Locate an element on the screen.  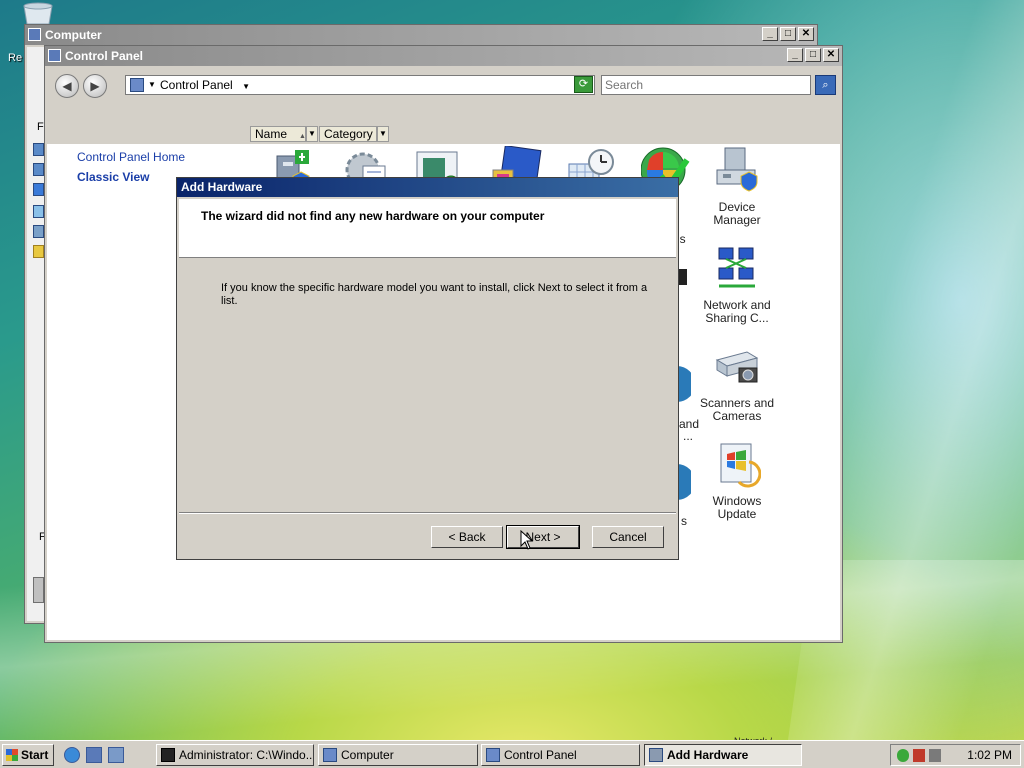
recycle-bin-label: Re is located at coordinates (15, 58).